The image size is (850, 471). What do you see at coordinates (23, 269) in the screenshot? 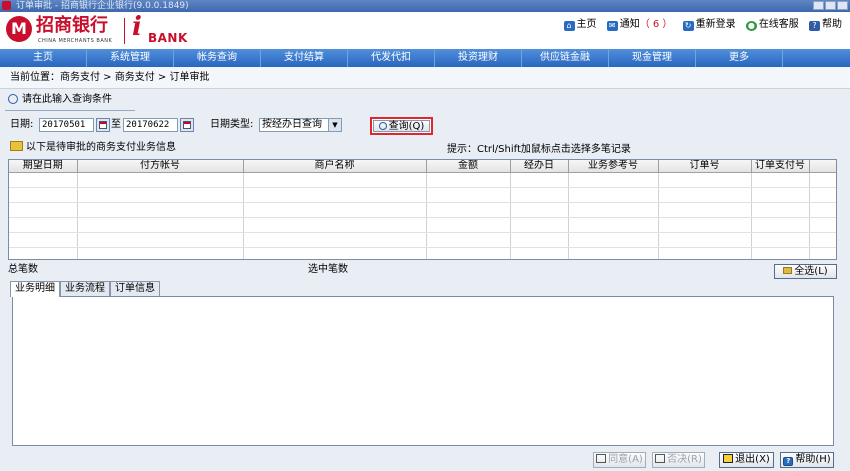
I see `total-count-label: 总笔数` at bounding box center [23, 269].